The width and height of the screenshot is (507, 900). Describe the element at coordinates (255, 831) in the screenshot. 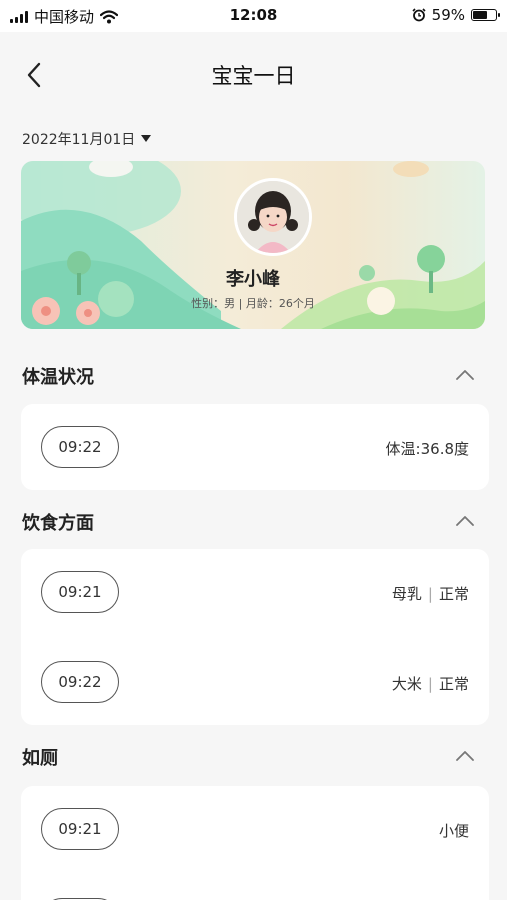

I see `record-row: 09:21 小便` at that location.